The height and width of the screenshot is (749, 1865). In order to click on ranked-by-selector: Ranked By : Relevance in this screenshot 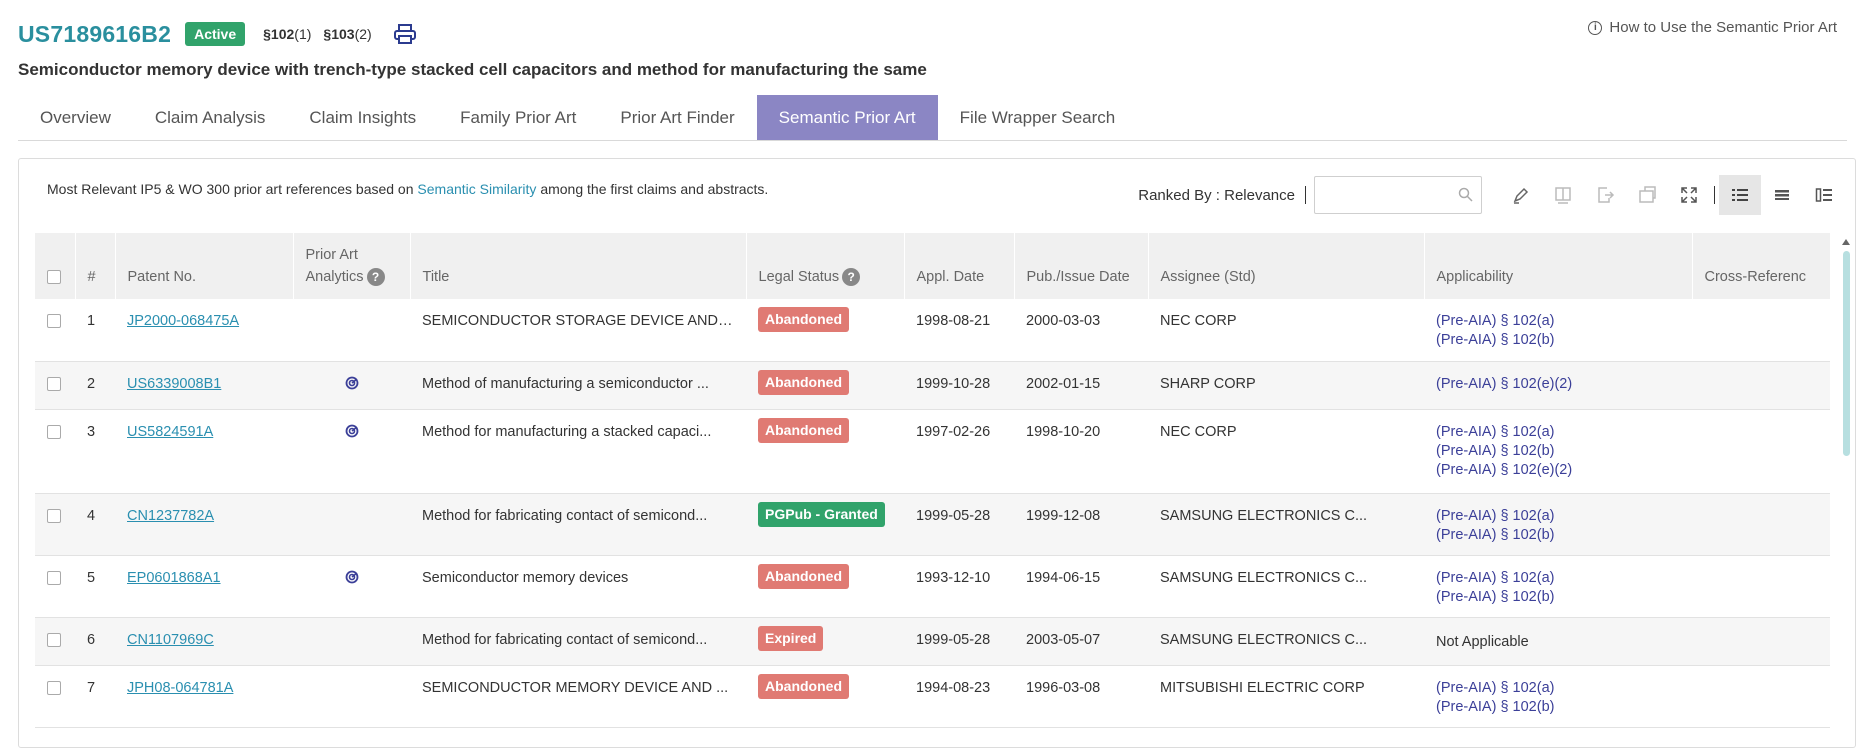, I will do `click(1216, 195)`.